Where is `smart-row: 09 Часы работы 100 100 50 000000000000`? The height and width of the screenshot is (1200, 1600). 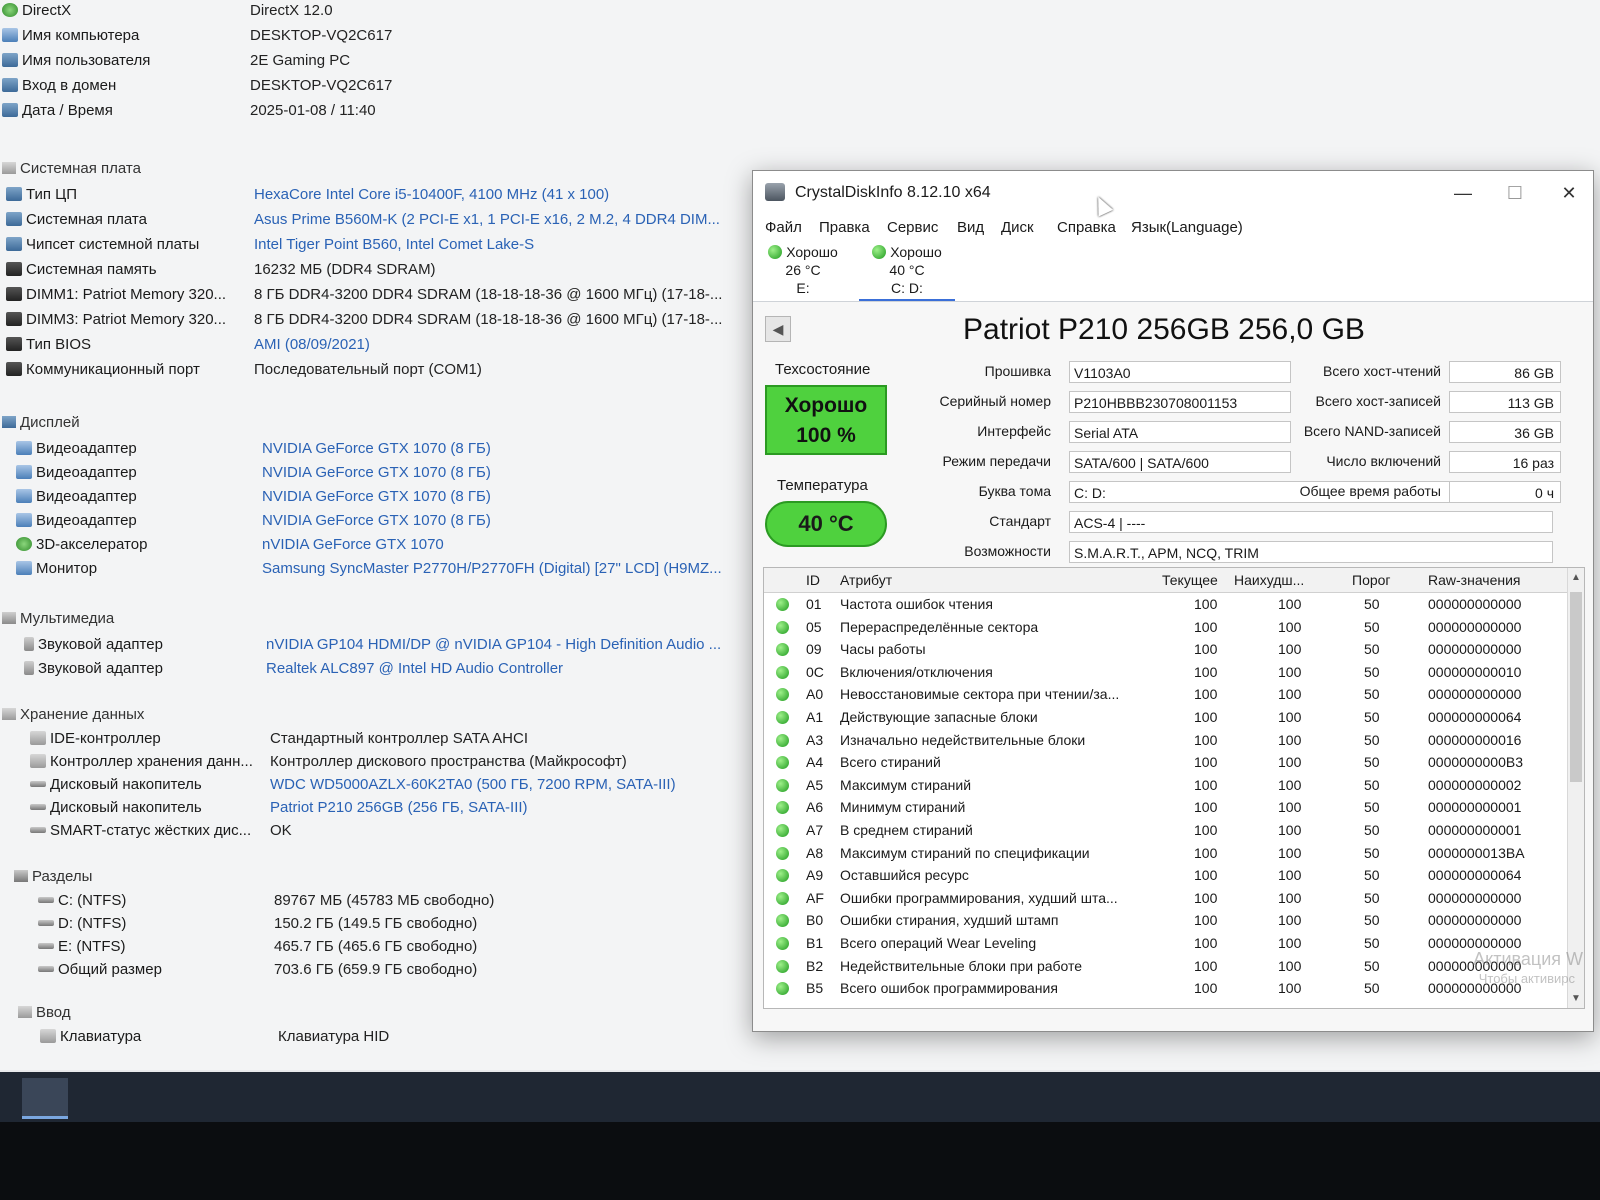
smart-row: 09 Часы работы 100 100 50 000000000000 is located at coordinates (1174, 650).